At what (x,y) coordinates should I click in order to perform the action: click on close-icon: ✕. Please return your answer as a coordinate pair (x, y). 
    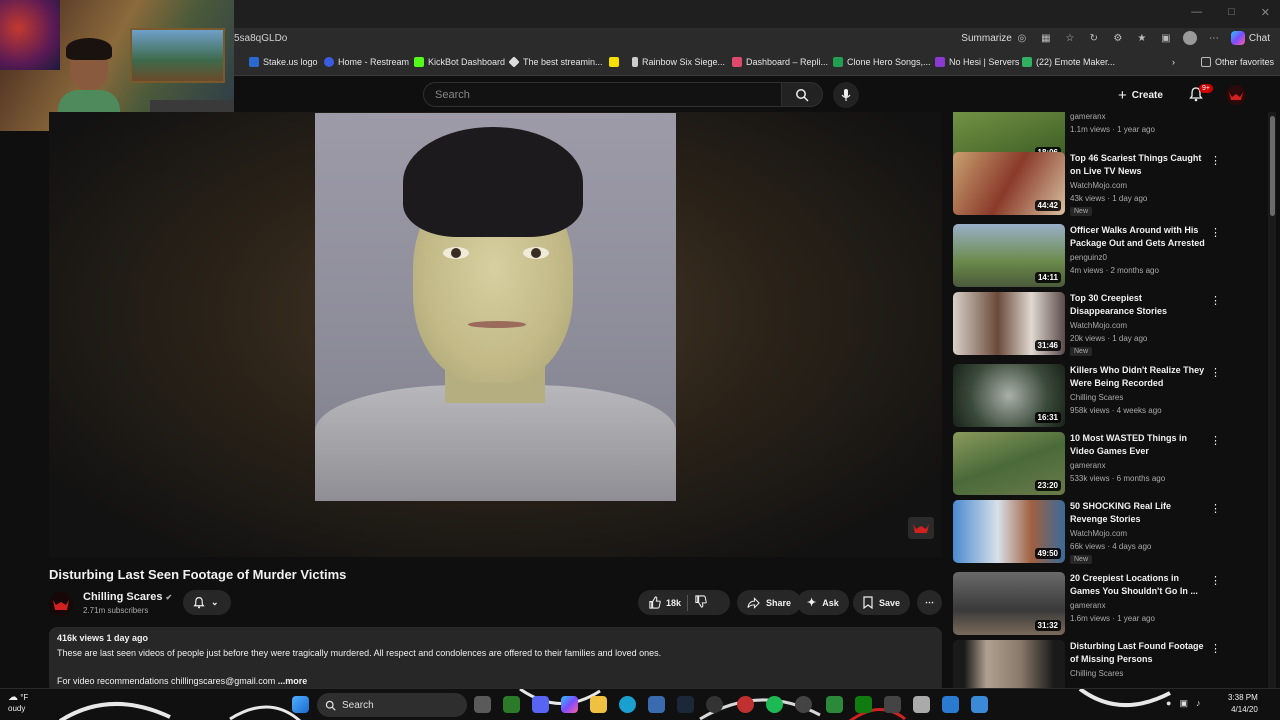
    Looking at the image, I should click on (1265, 12).